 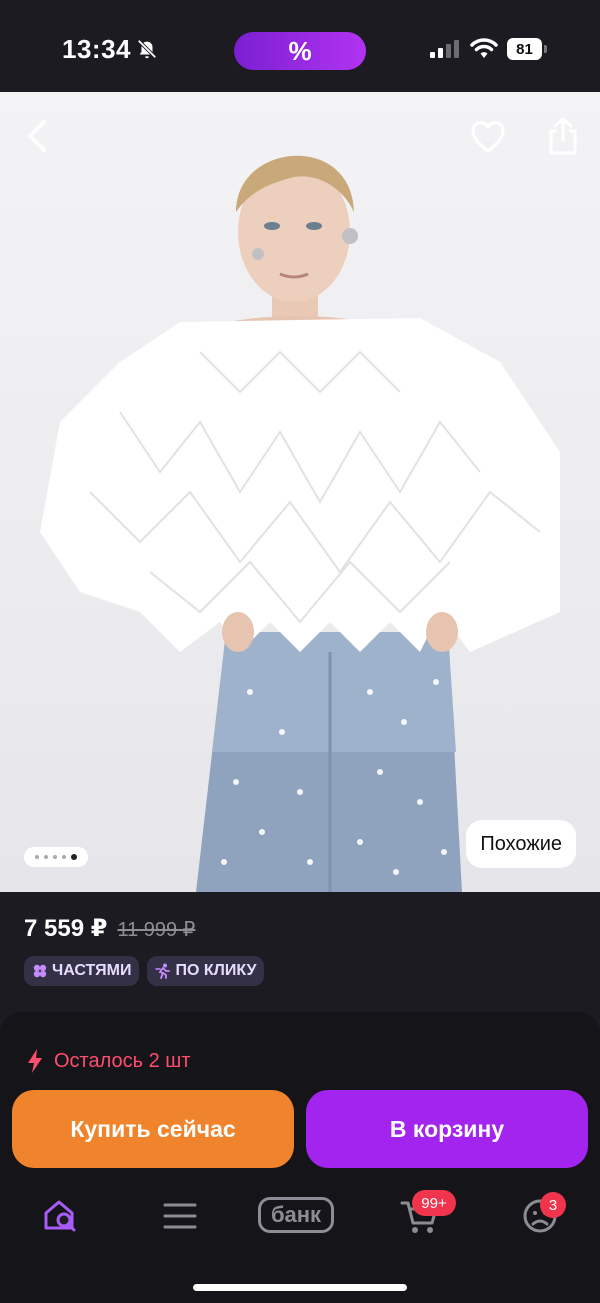 I want to click on heart-icon, so click(x=488, y=137).